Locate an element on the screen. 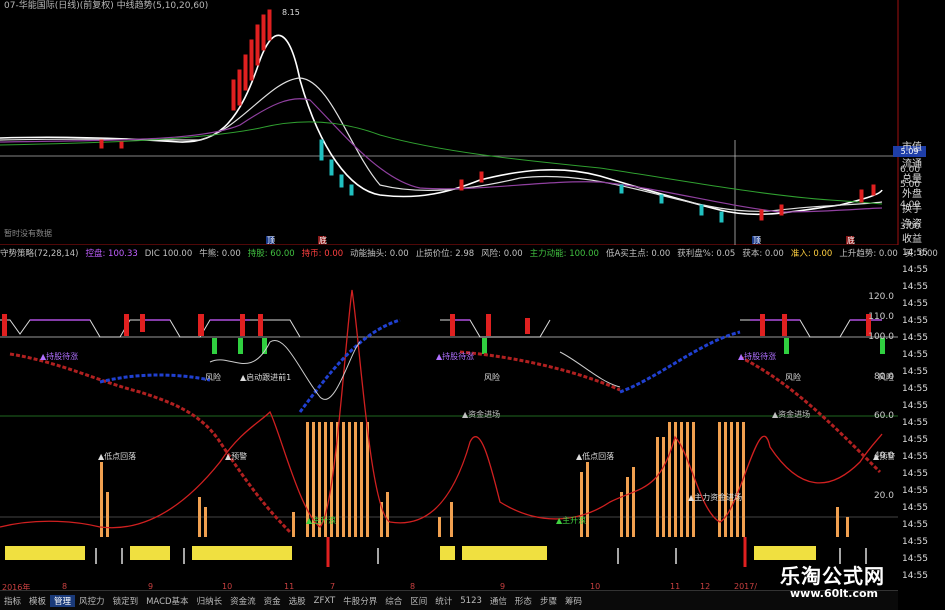 The height and width of the screenshot is (610, 945). tab-17: 形态 is located at coordinates (523, 601).